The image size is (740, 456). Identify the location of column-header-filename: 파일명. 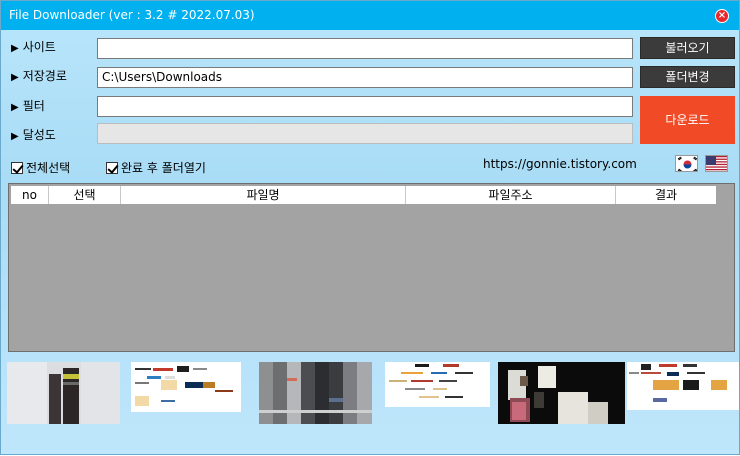
(263, 195).